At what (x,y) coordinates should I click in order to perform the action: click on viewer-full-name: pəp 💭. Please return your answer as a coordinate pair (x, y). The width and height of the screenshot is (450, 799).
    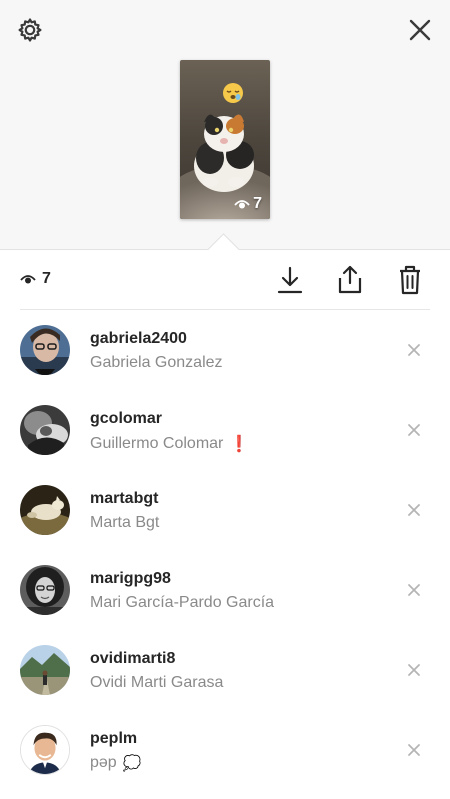
    Looking at the image, I should click on (115, 763).